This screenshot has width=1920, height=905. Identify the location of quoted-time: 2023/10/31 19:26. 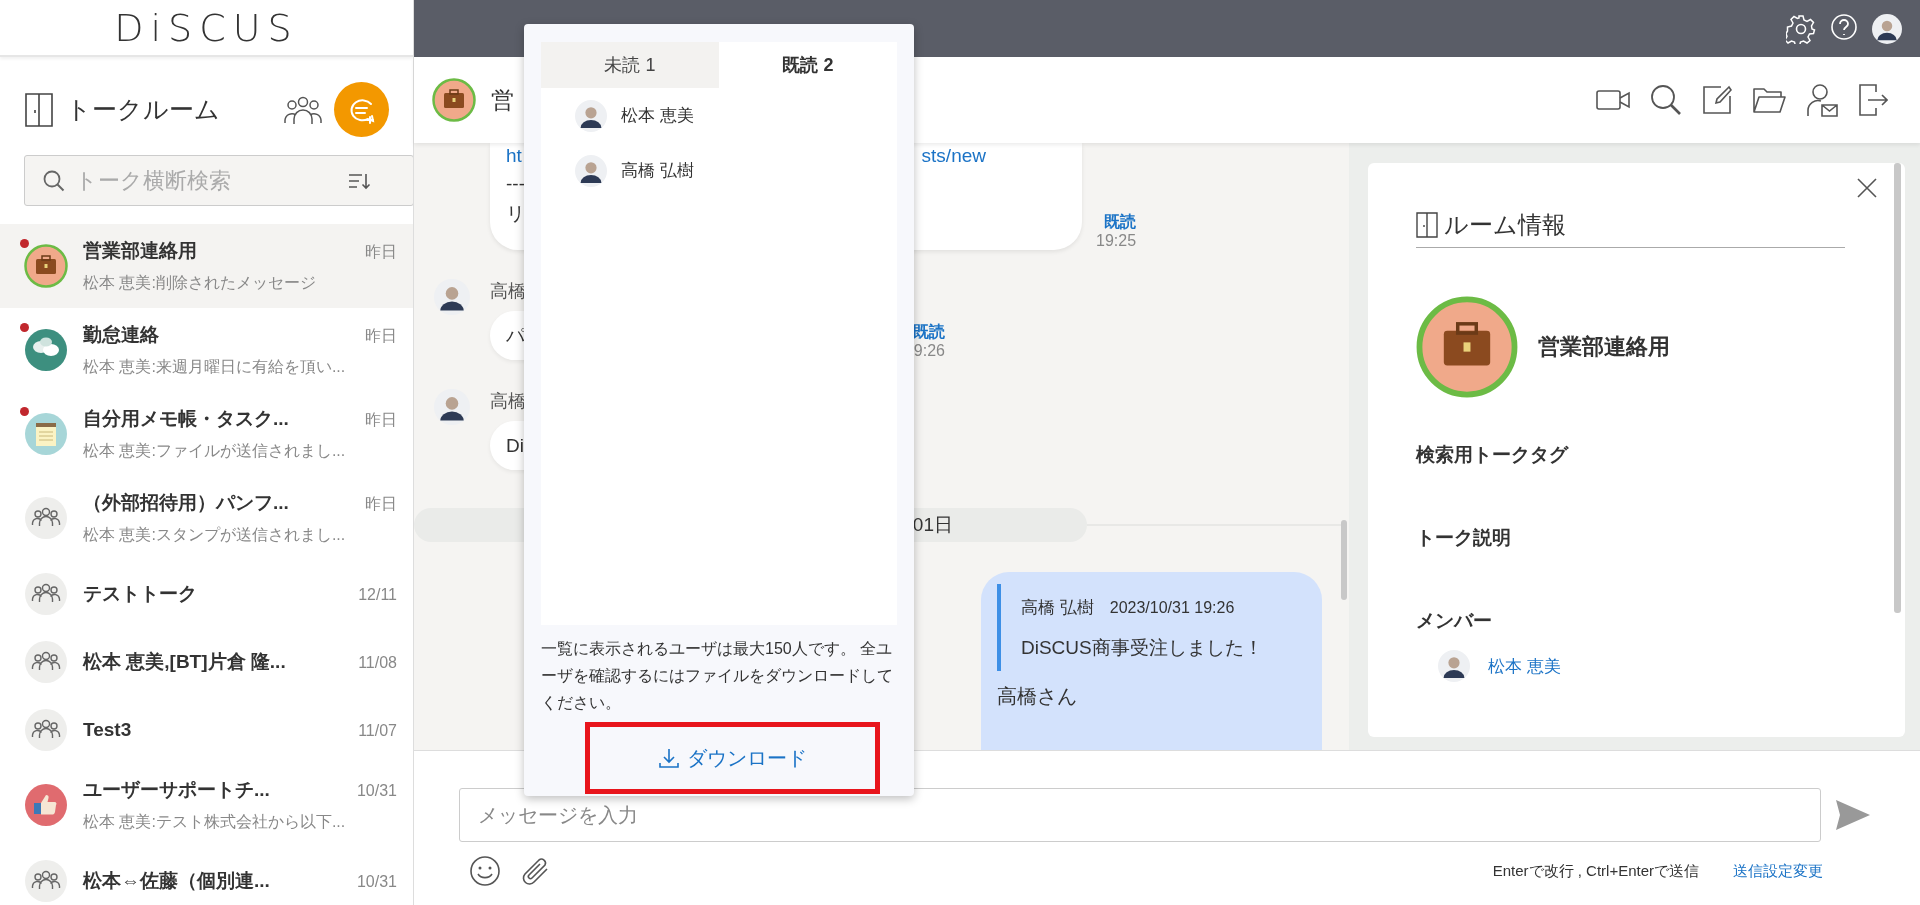
(1172, 608).